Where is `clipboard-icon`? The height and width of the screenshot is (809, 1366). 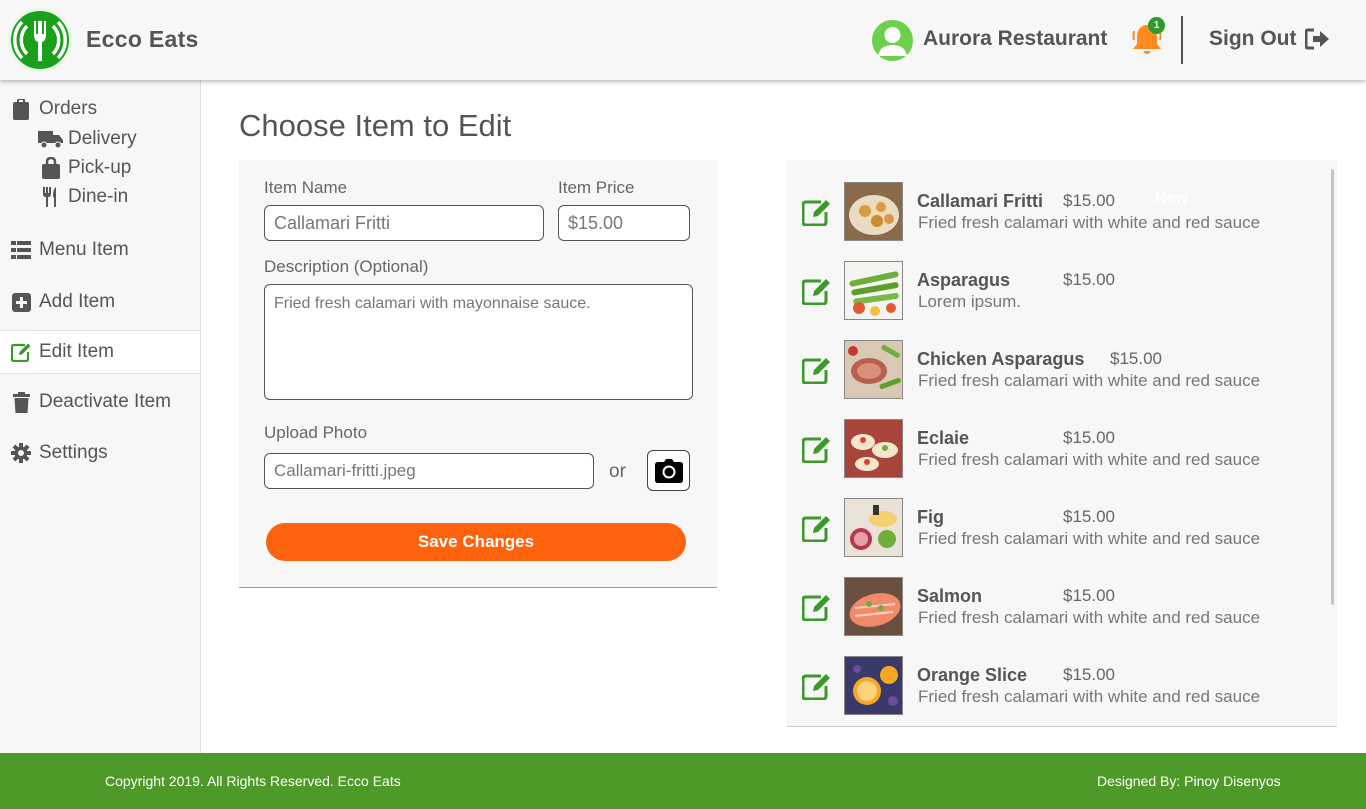
clipboard-icon is located at coordinates (21, 109).